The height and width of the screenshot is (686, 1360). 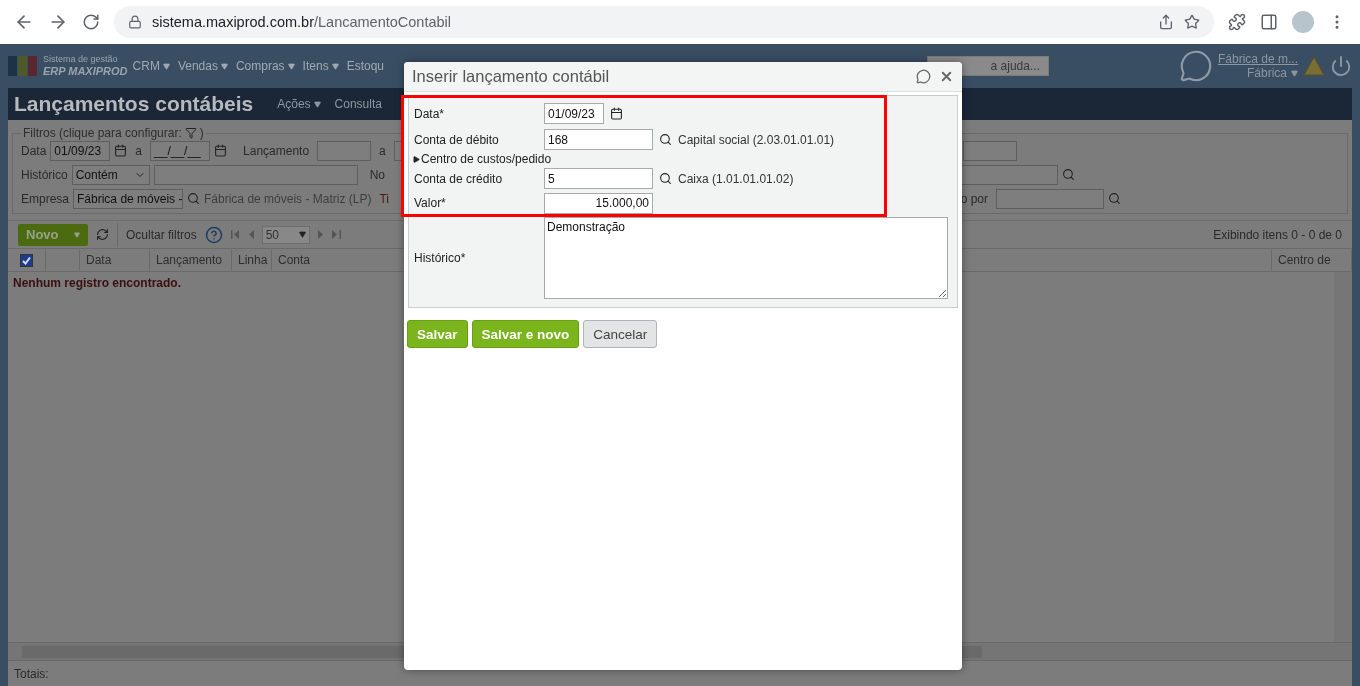 I want to click on dialog-button: Cancelar, so click(x=620, y=334).